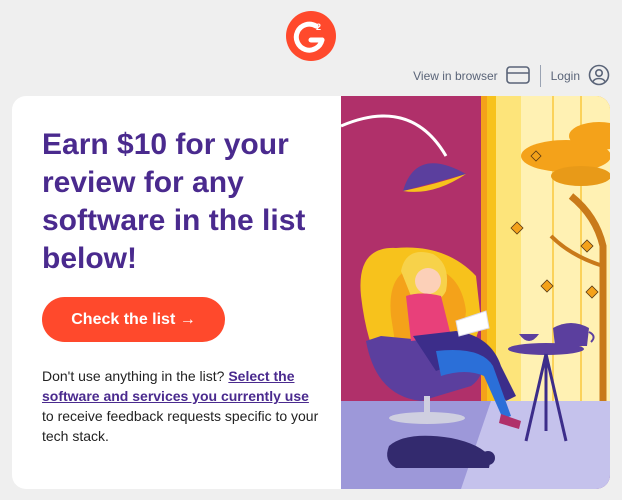 The height and width of the screenshot is (500, 622). What do you see at coordinates (133, 319) in the screenshot?
I see `check-list-button: Check the list →` at bounding box center [133, 319].